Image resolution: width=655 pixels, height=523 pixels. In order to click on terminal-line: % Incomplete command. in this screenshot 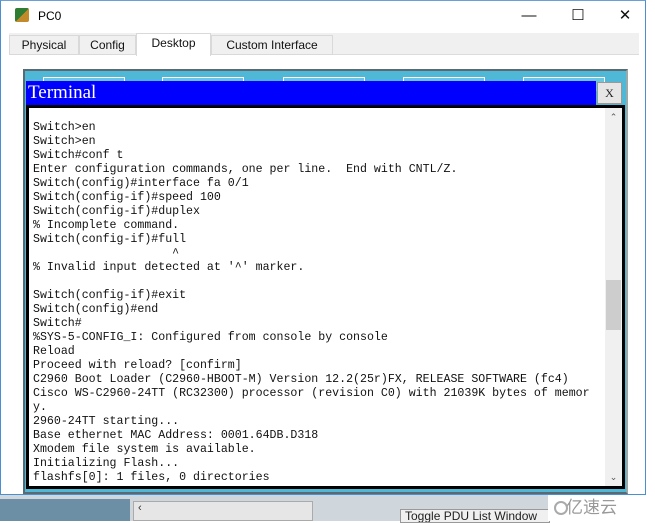, I will do `click(106, 225)`.